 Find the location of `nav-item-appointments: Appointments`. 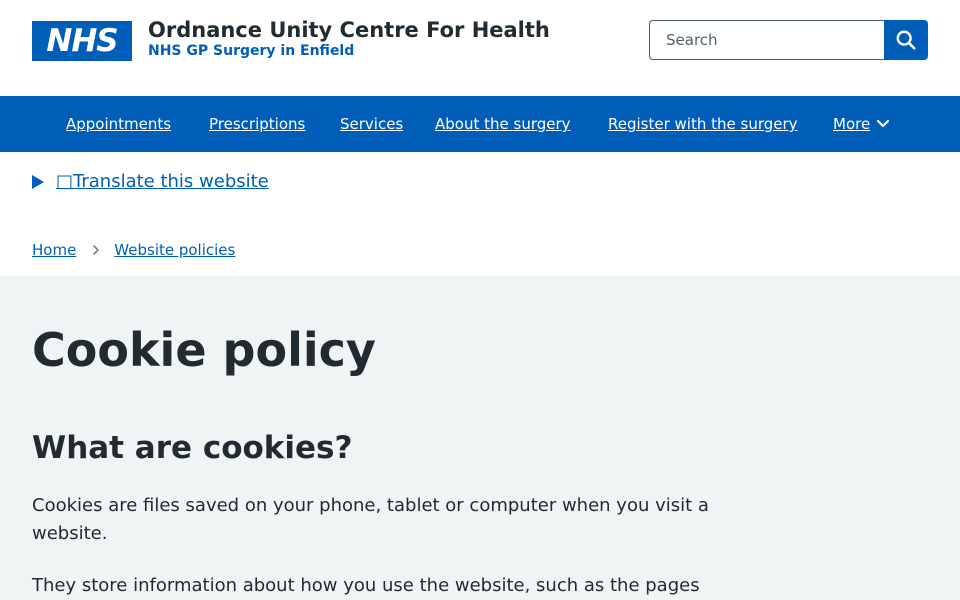

nav-item-appointments: Appointments is located at coordinates (118, 124).